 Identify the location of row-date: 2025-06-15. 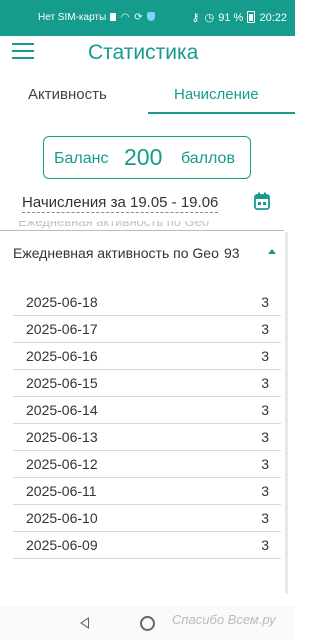
(62, 383).